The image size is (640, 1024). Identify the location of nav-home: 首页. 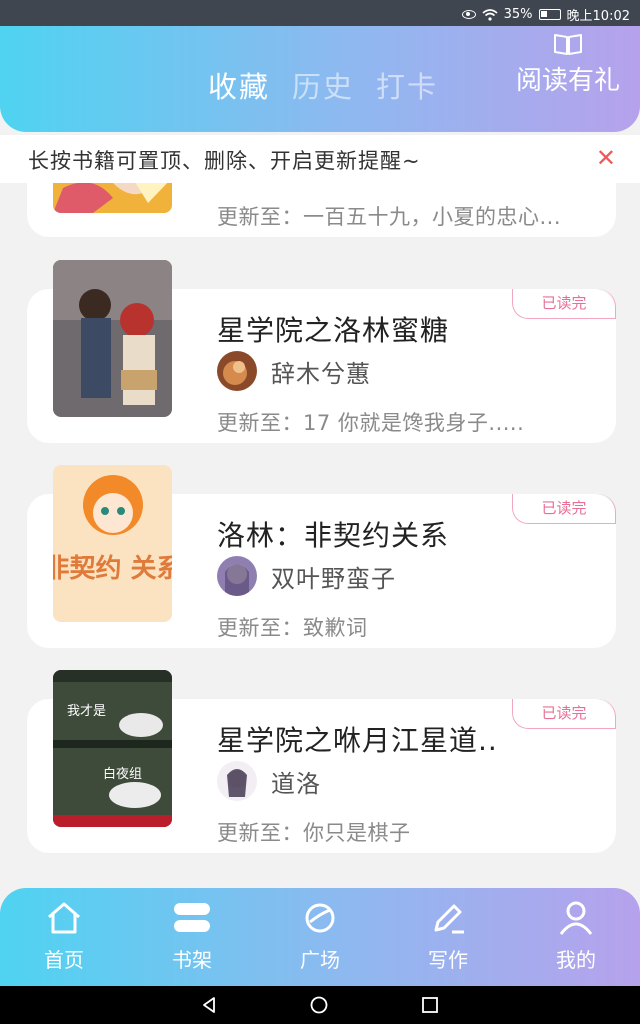
(64, 937).